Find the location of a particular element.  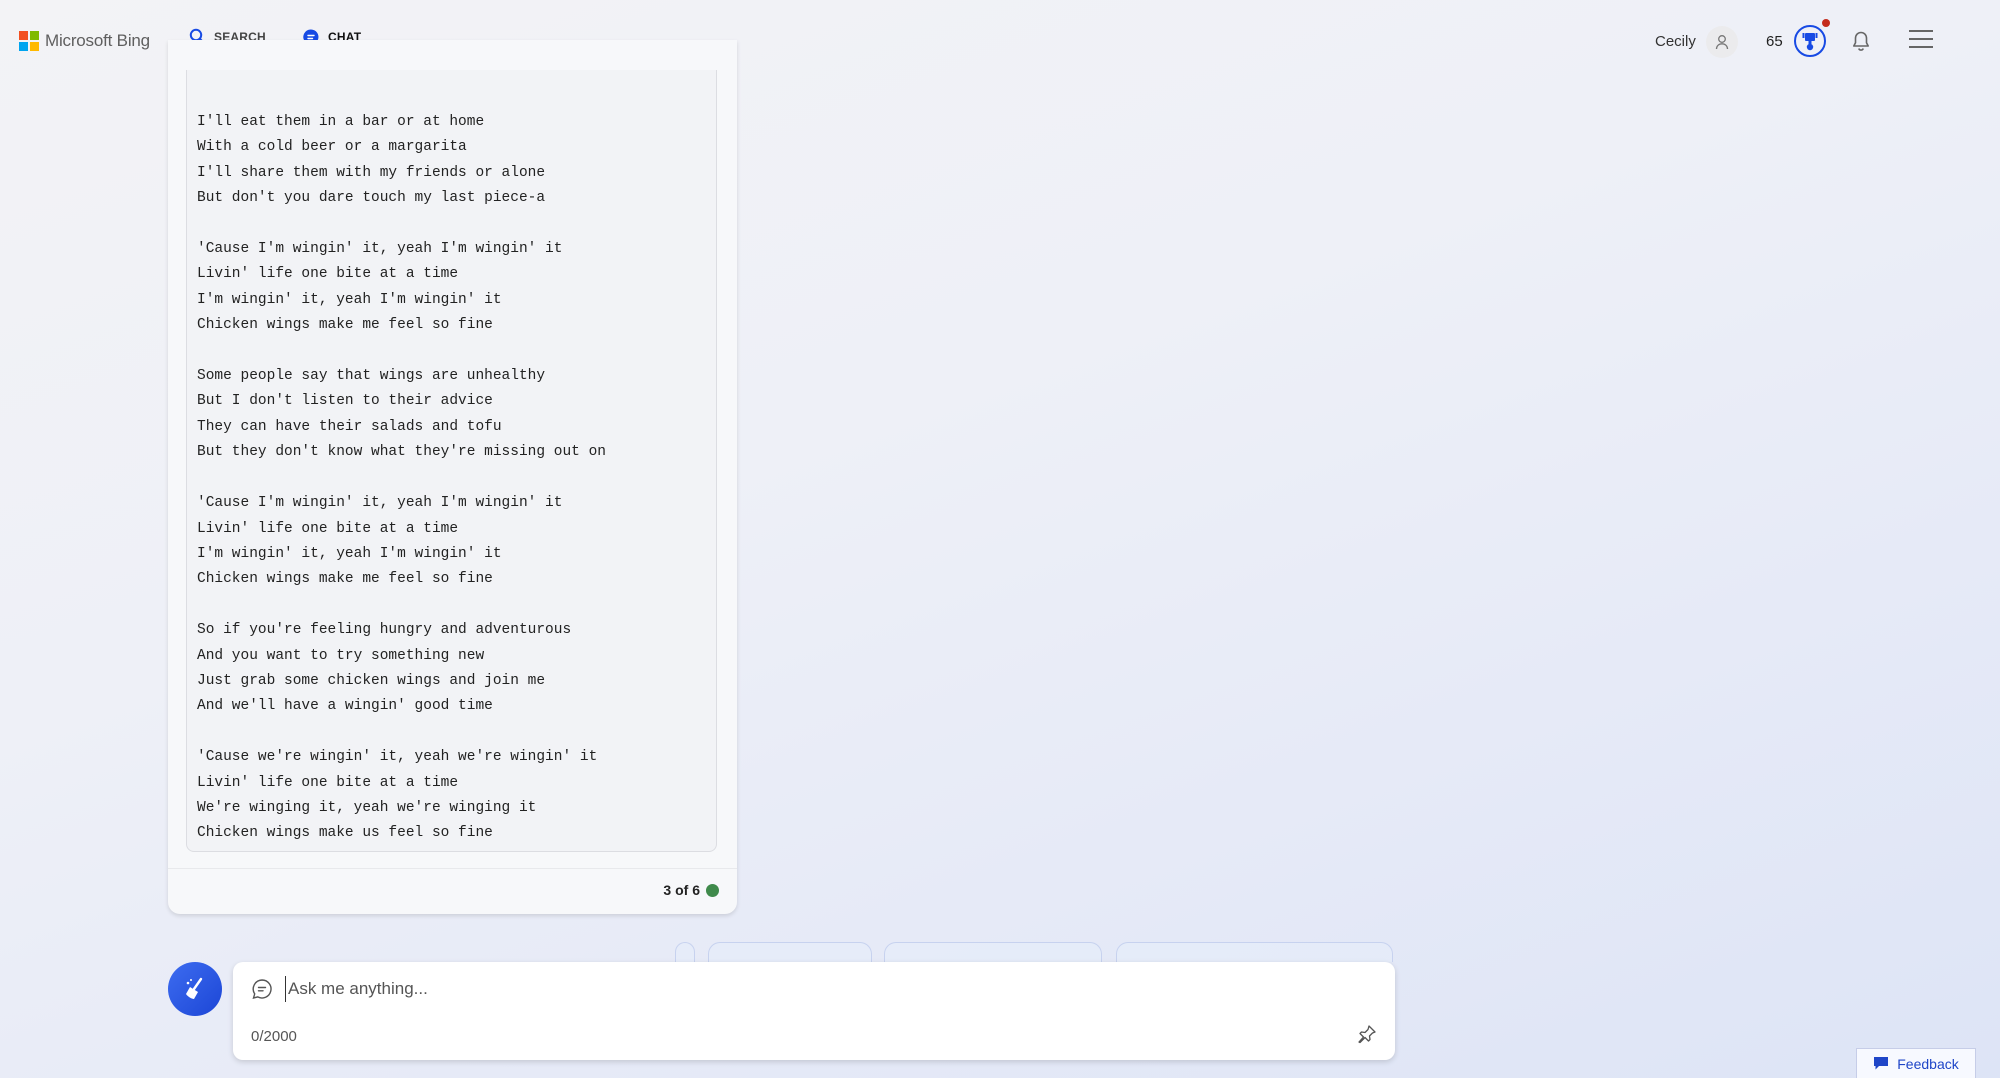

bing-logo: Microsoft Bing is located at coordinates (84, 41).